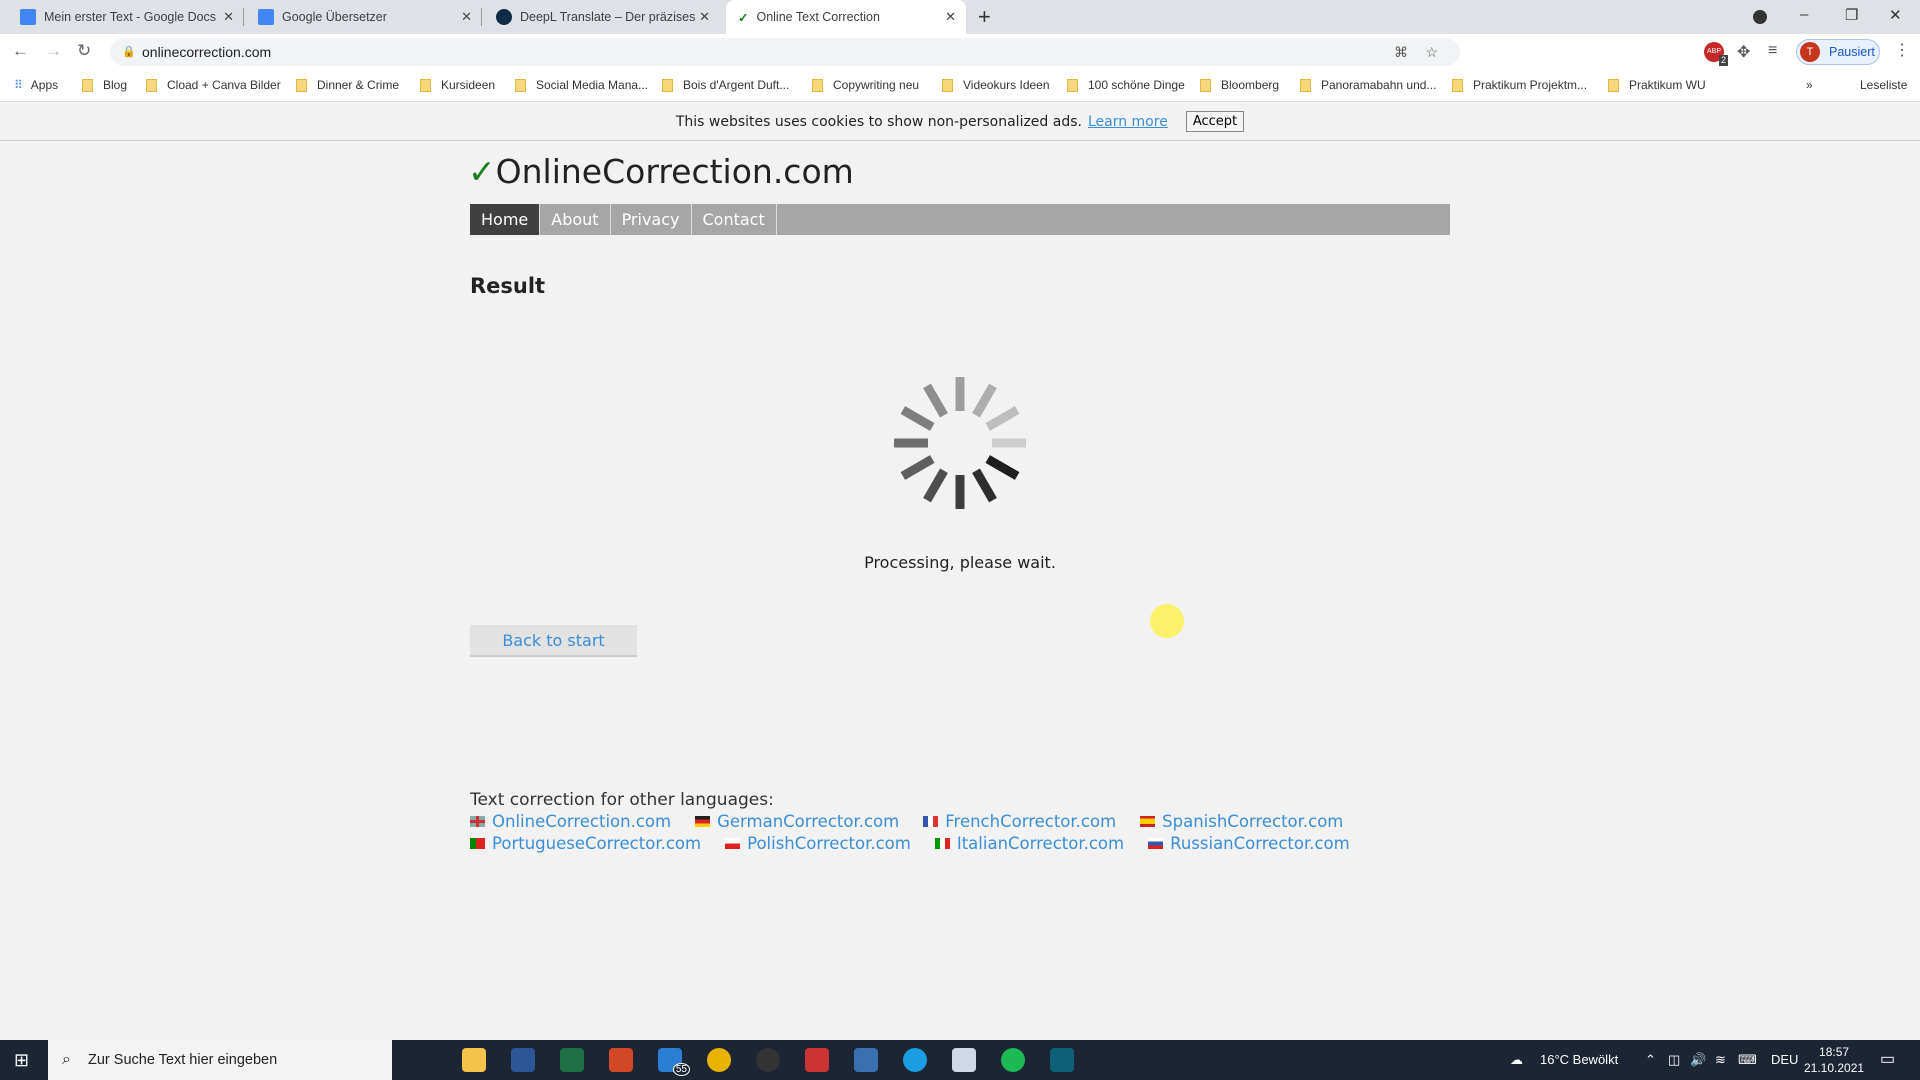  I want to click on back-icon: ←, so click(20, 51).